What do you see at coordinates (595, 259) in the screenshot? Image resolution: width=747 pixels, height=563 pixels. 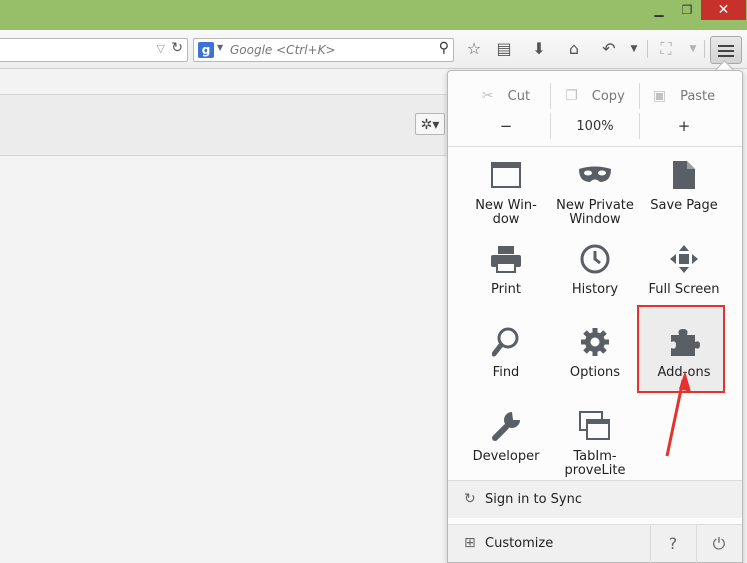 I see `clock-icon` at bounding box center [595, 259].